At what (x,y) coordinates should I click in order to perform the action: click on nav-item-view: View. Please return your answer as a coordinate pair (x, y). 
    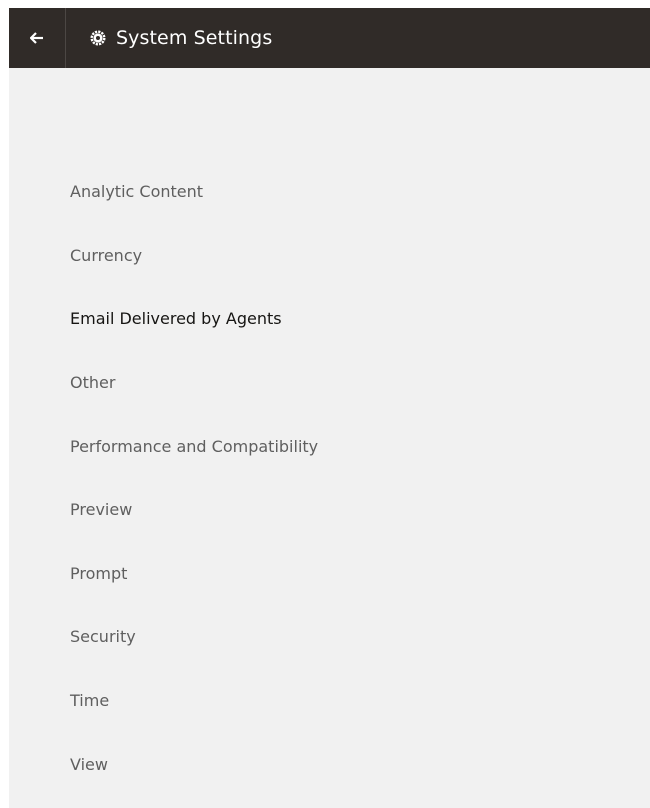
    Looking at the image, I should click on (350, 764).